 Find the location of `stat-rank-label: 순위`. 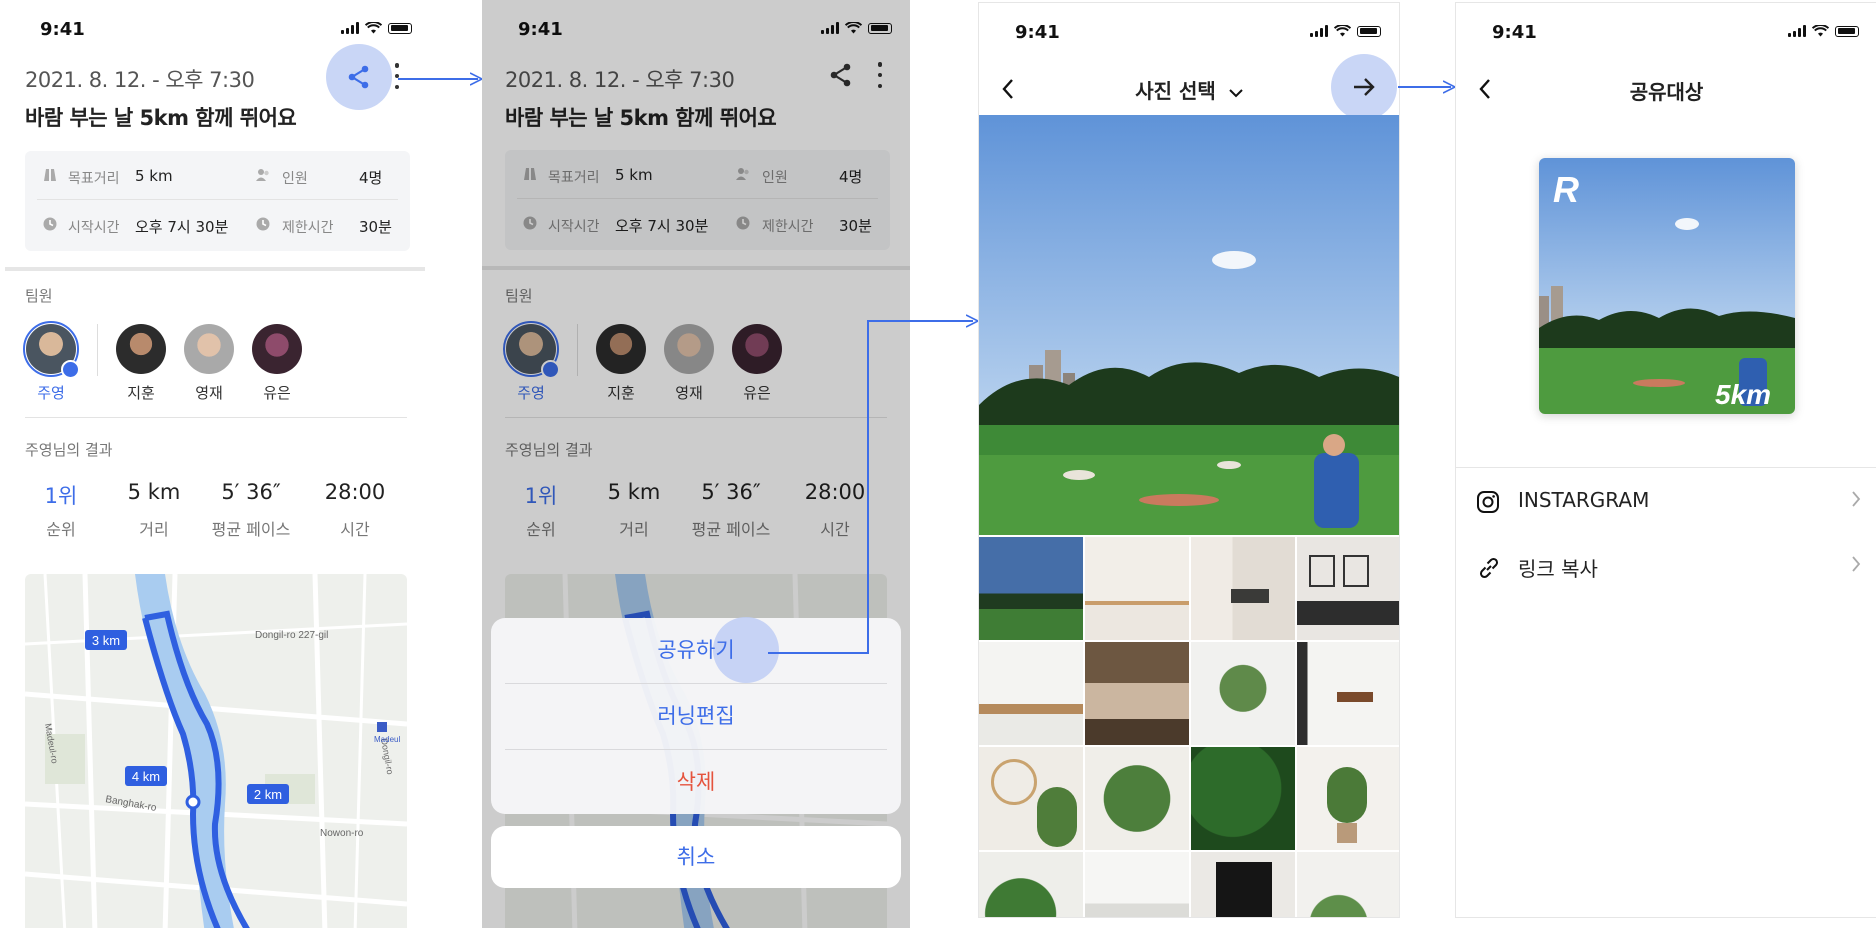

stat-rank-label: 순위 is located at coordinates (61, 529).